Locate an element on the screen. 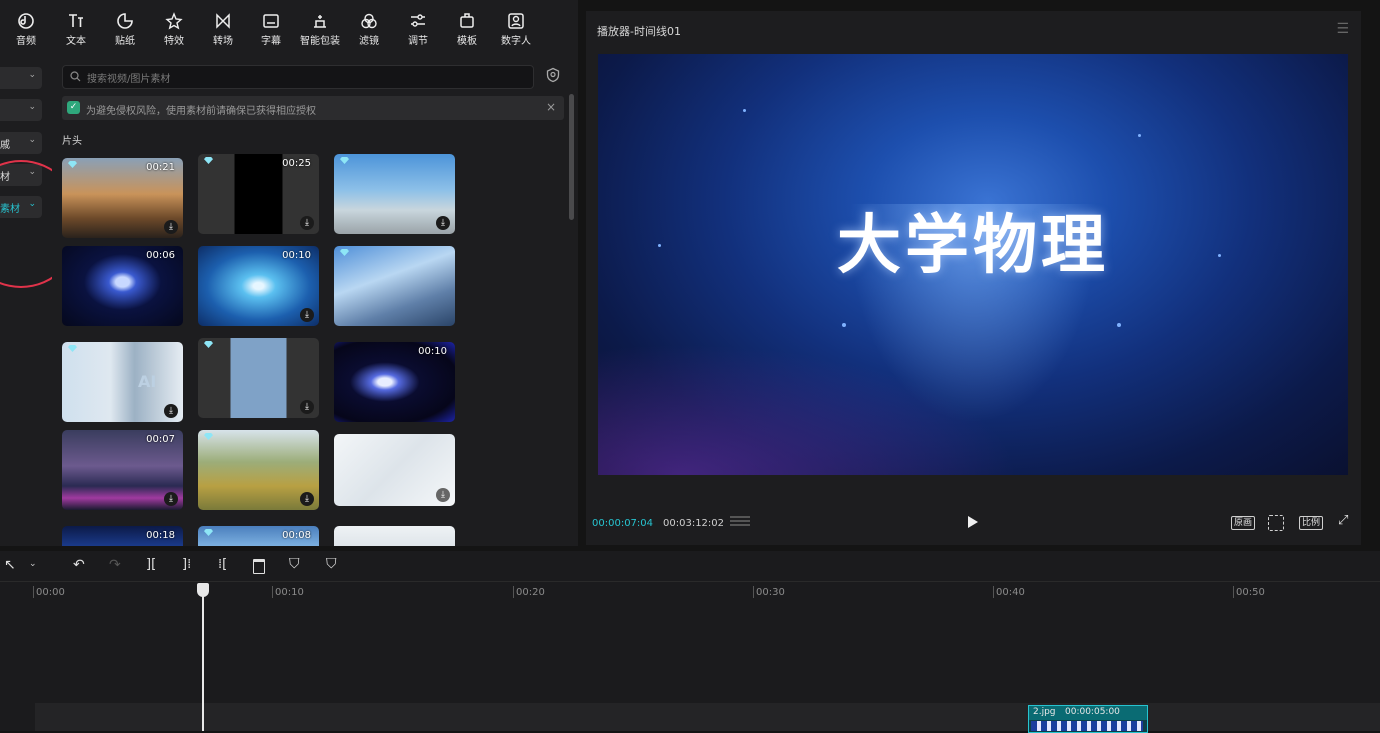  trim-left-icon: ]⁞ is located at coordinates (186, 564).